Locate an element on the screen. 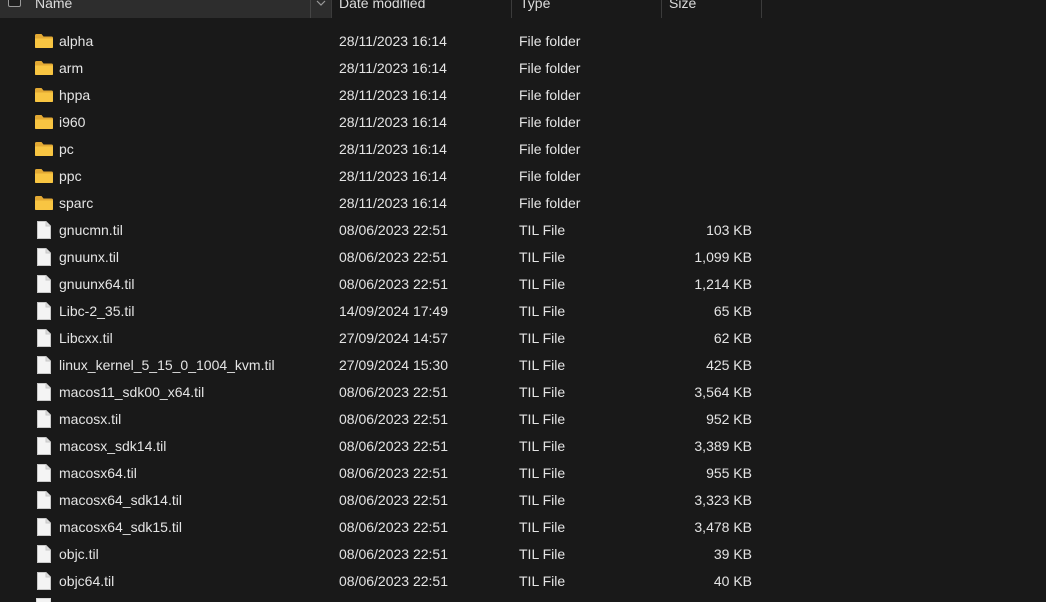  file-size: 952 KB is located at coordinates (729, 419).